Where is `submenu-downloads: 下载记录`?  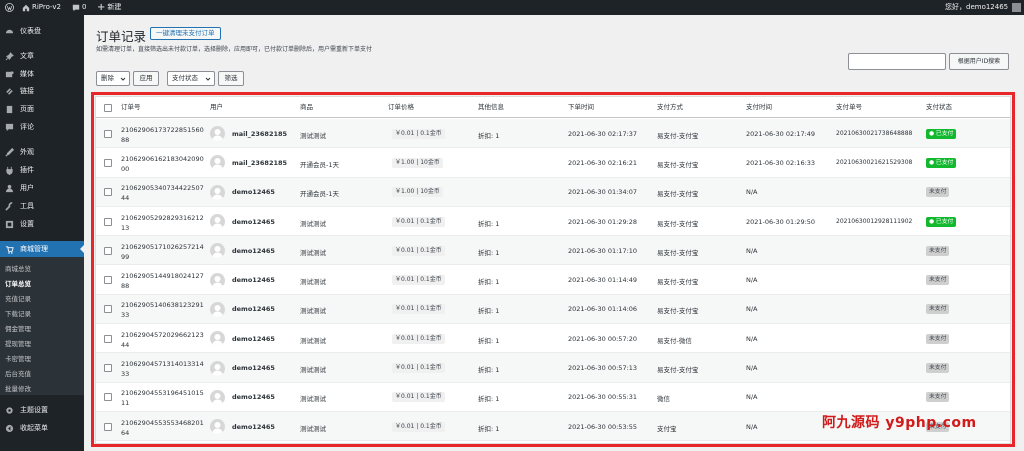 submenu-downloads: 下载记录 is located at coordinates (18, 314).